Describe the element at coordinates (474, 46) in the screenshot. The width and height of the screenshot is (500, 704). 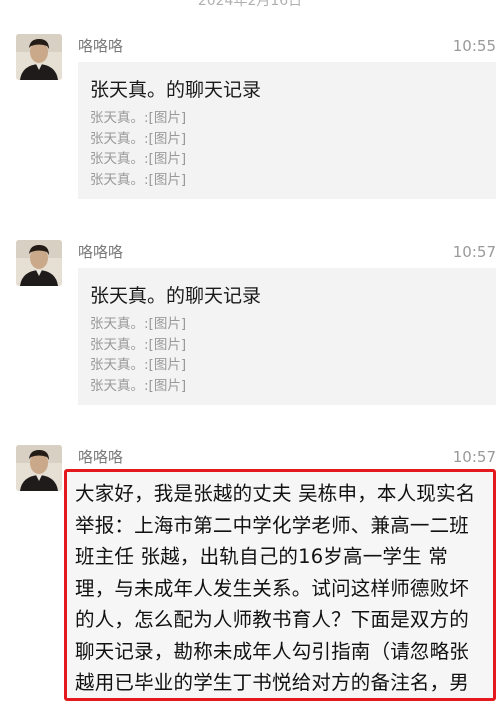
I see `message-time: 10:55` at that location.